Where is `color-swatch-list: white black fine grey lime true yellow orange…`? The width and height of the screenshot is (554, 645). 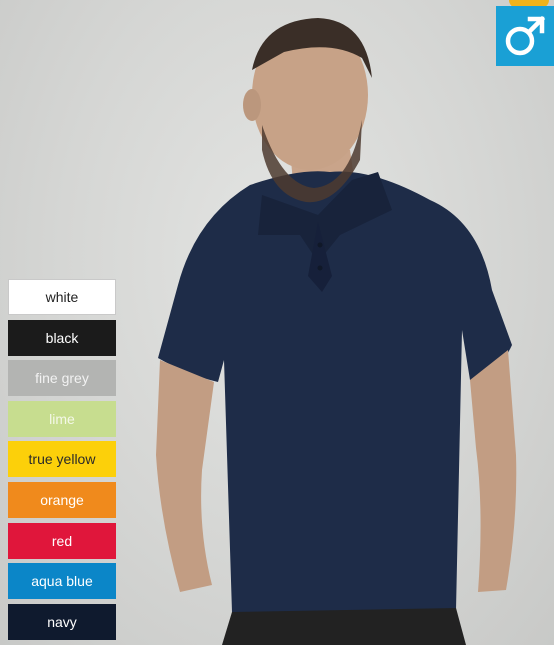 color-swatch-list: white black fine grey lime true yellow orange… is located at coordinates (62, 461).